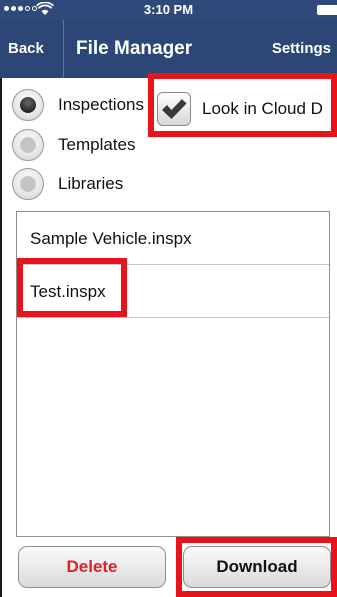  Describe the element at coordinates (92, 567) in the screenshot. I see `delete-button: Delete` at that location.